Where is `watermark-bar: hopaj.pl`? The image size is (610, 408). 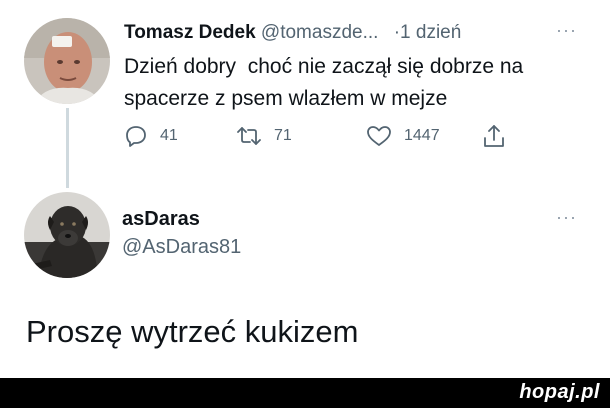 watermark-bar: hopaj.pl is located at coordinates (305, 393).